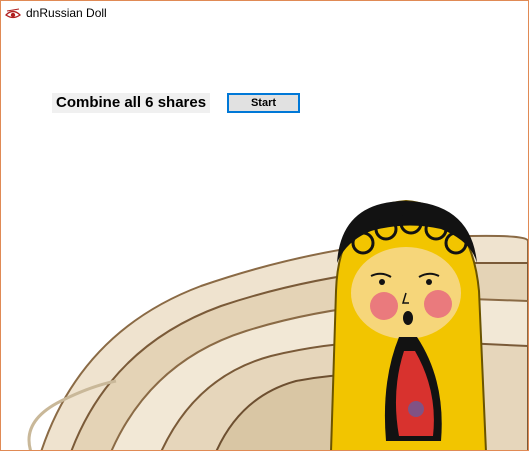 The image size is (529, 451). I want to click on instruction-label: Combine all 6 shares, so click(131, 103).